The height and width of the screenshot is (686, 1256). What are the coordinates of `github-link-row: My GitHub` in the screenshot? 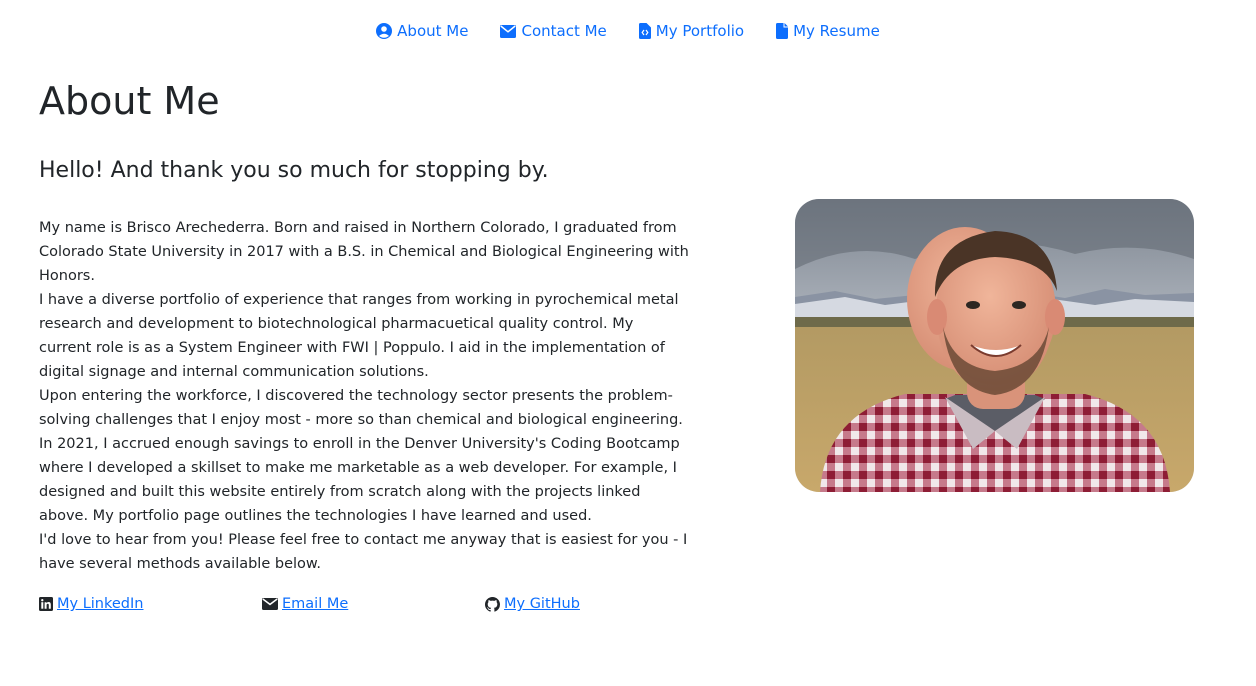 It's located at (532, 604).